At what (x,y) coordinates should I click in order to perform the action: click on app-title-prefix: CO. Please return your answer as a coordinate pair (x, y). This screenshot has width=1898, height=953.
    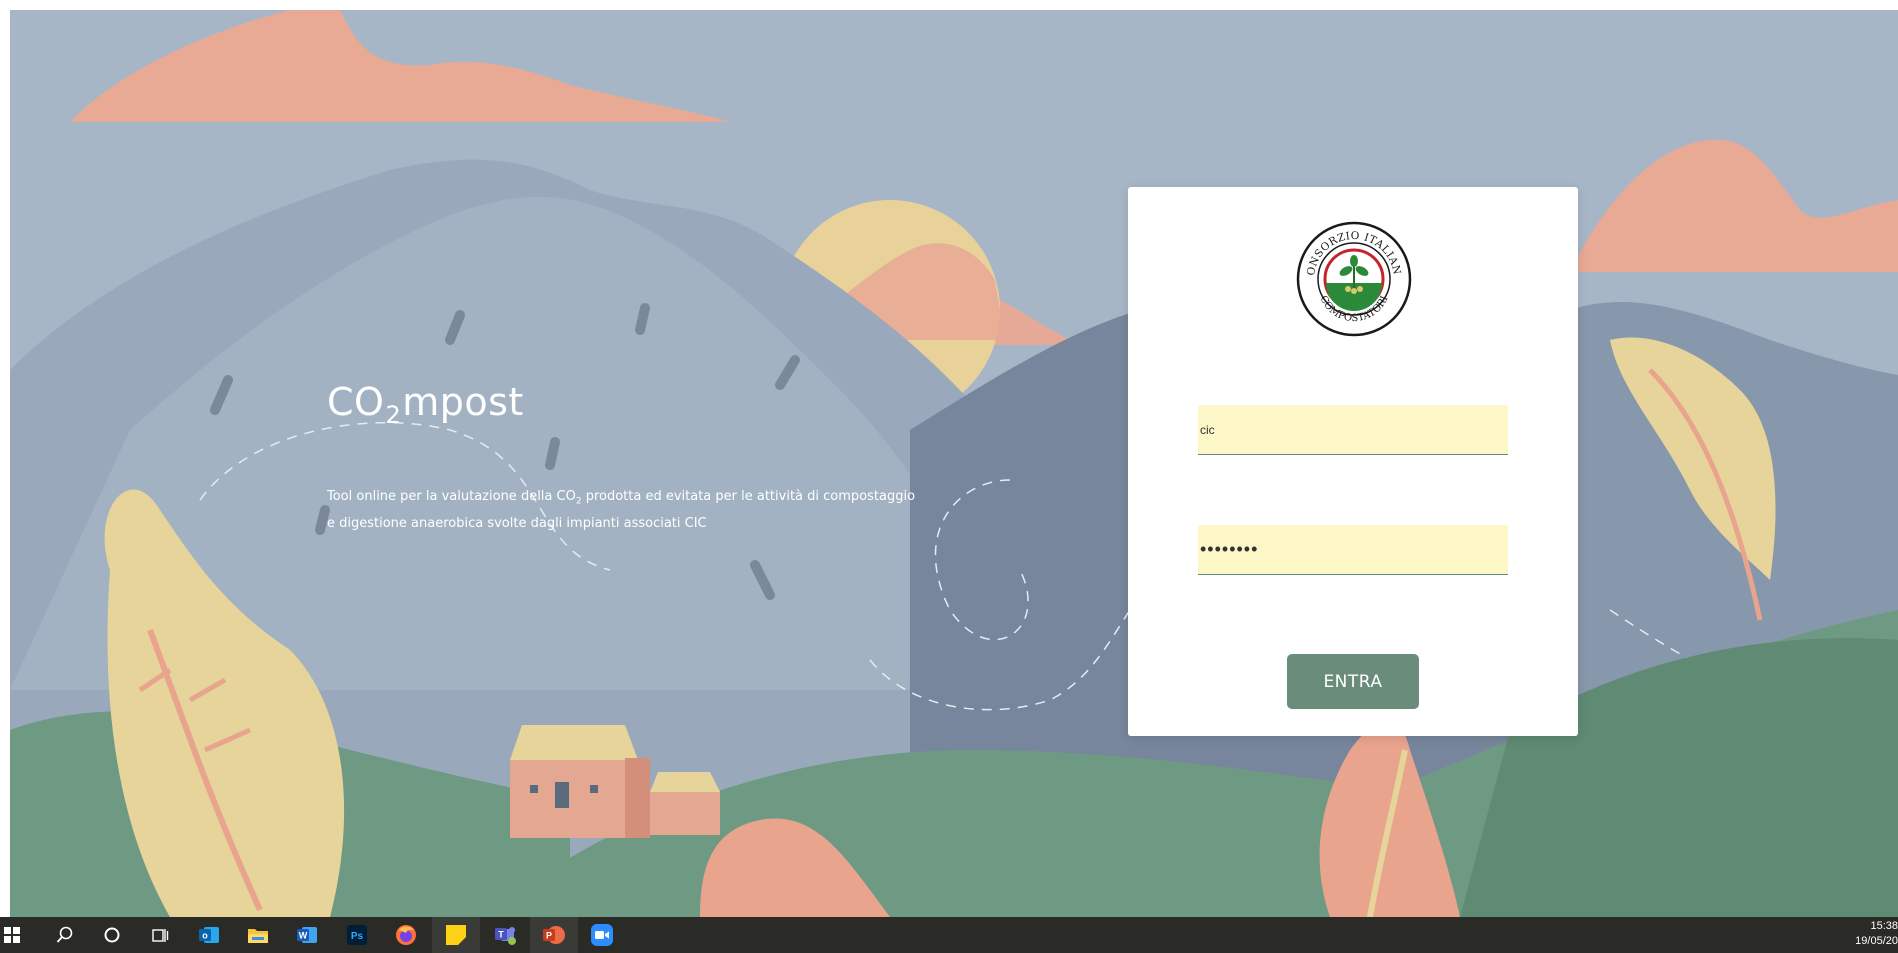
    Looking at the image, I should click on (356, 402).